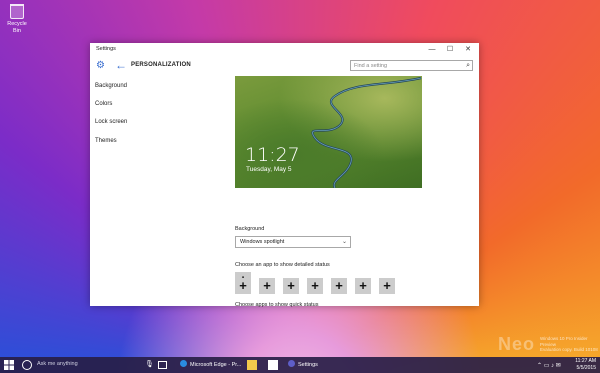  What do you see at coordinates (308, 365) in the screenshot?
I see `taskbar-app-settings-label: Settings` at bounding box center [308, 365].